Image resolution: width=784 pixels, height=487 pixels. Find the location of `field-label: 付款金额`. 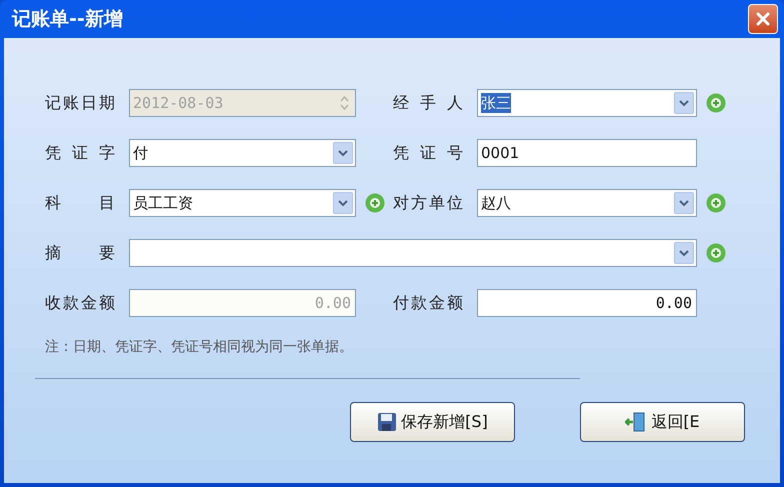

field-label: 付款金额 is located at coordinates (428, 303).